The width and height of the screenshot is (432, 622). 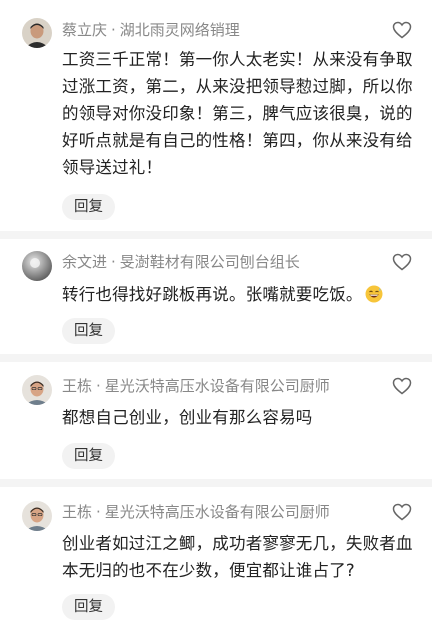 What do you see at coordinates (179, 30) in the screenshot?
I see `author-title: 湖北雨灵网络销理` at bounding box center [179, 30].